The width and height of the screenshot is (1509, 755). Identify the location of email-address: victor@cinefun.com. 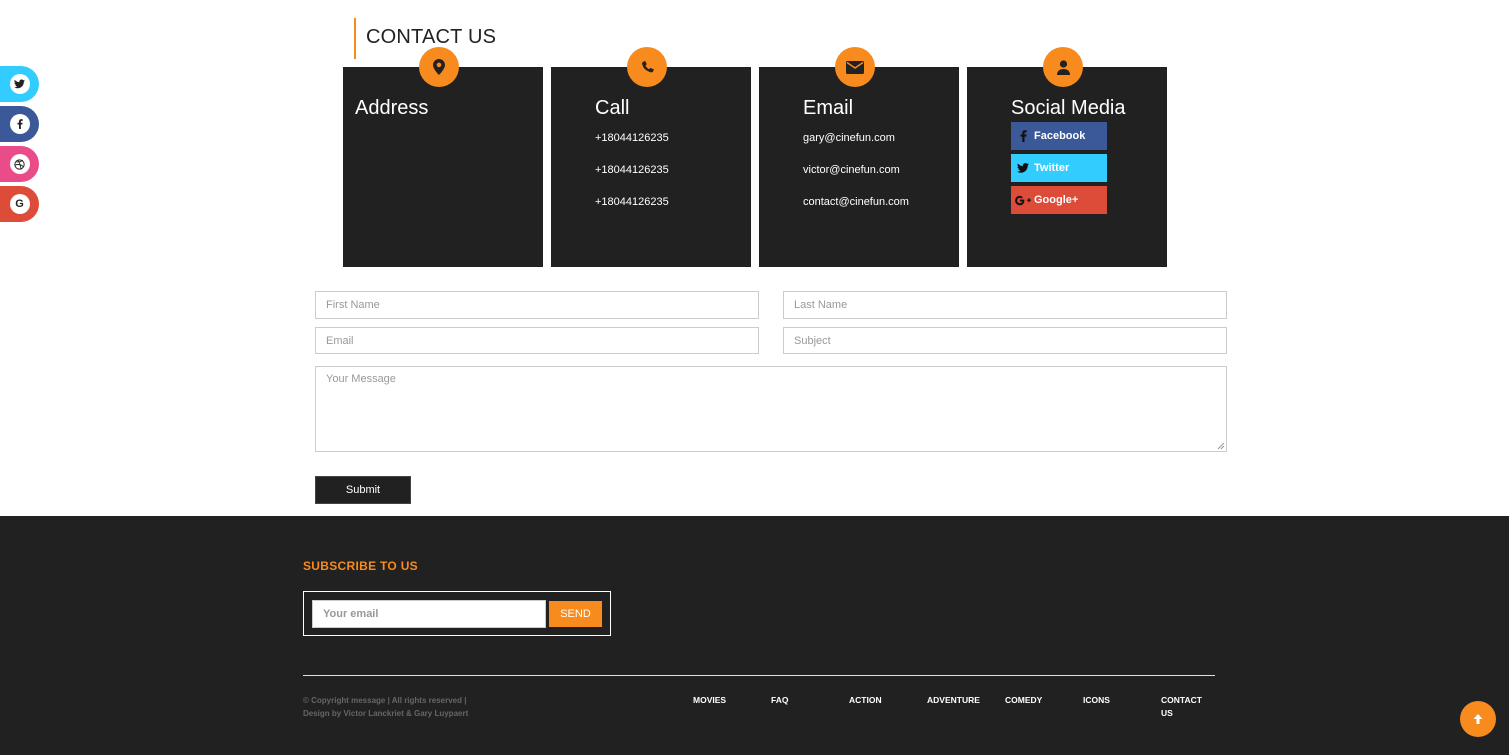
(856, 179).